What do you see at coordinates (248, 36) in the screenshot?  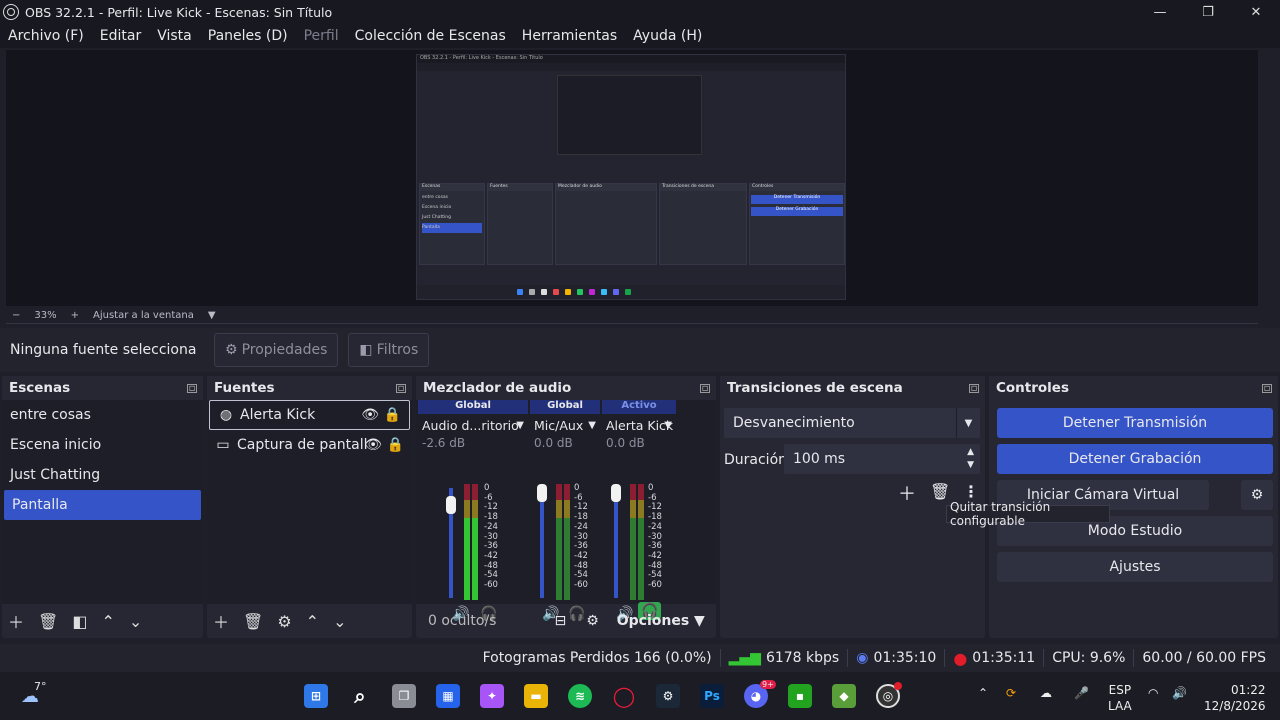 I see `menu-paneles: Paneles (D)` at bounding box center [248, 36].